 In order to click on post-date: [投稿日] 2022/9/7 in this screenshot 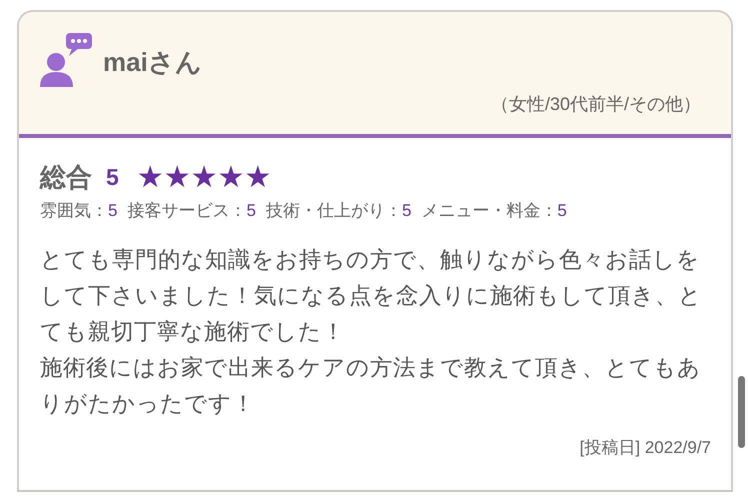, I will do `click(645, 447)`.